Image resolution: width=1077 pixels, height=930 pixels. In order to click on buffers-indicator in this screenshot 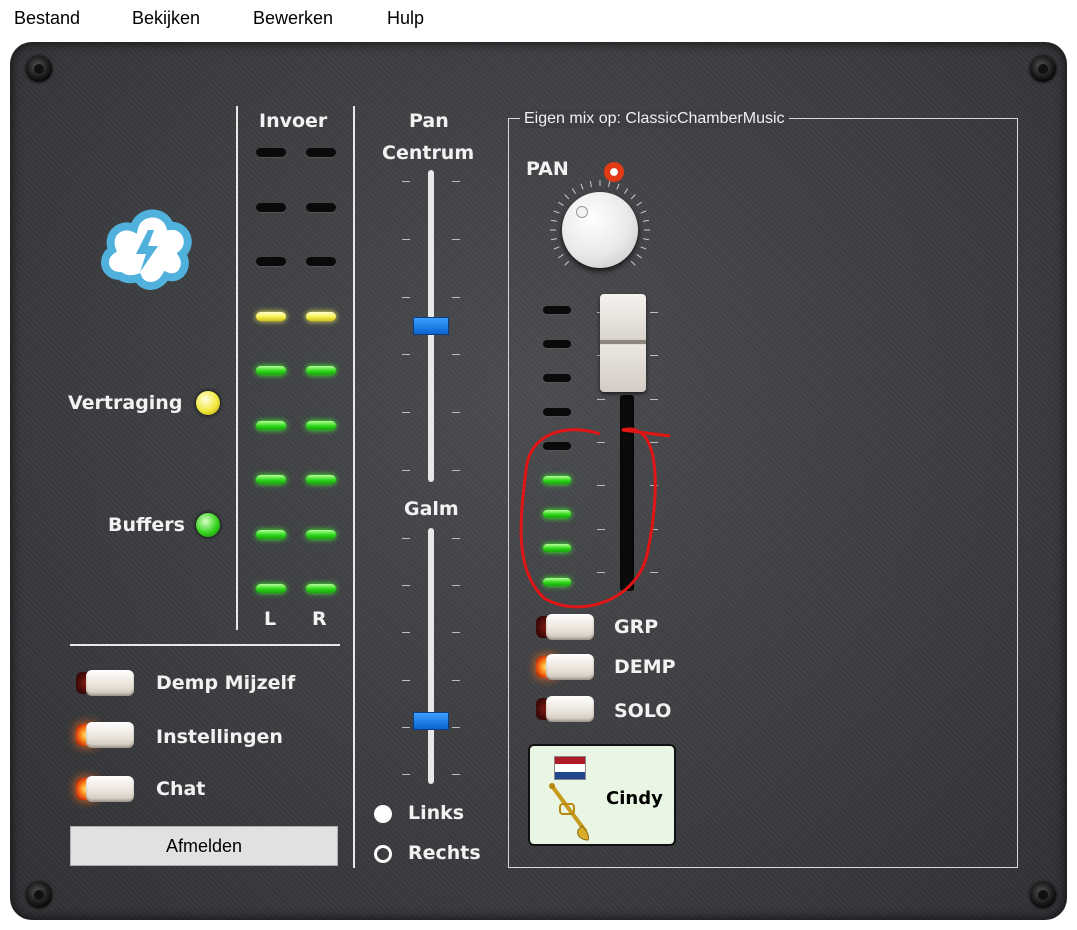, I will do `click(208, 525)`.